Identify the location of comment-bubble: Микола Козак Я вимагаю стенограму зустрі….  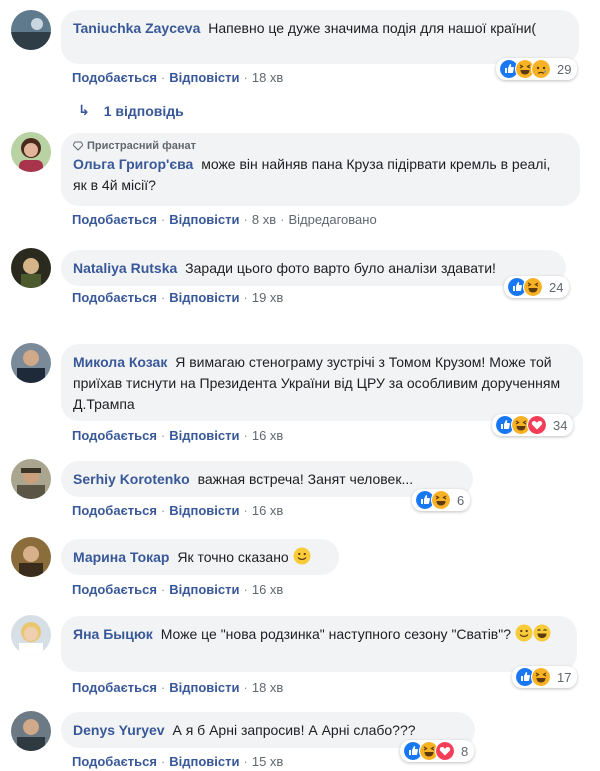
(322, 382).